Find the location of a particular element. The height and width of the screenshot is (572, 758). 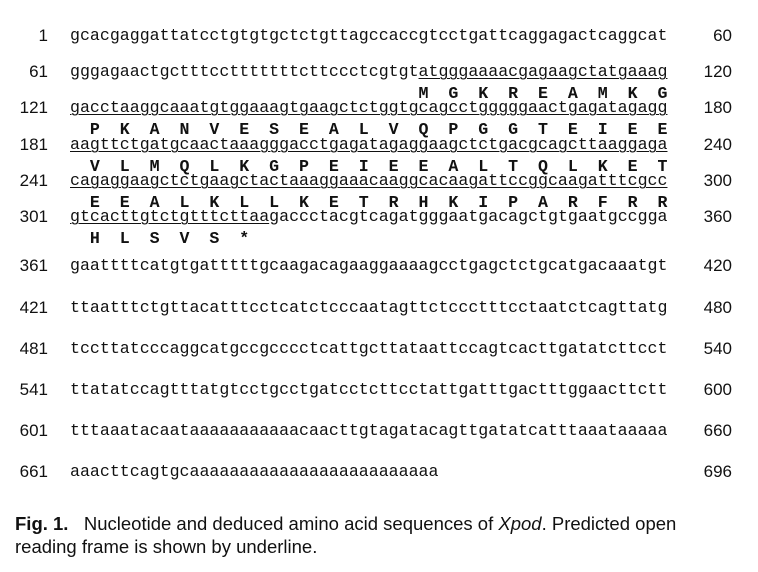

row-end-position: 420 is located at coordinates (717, 265).